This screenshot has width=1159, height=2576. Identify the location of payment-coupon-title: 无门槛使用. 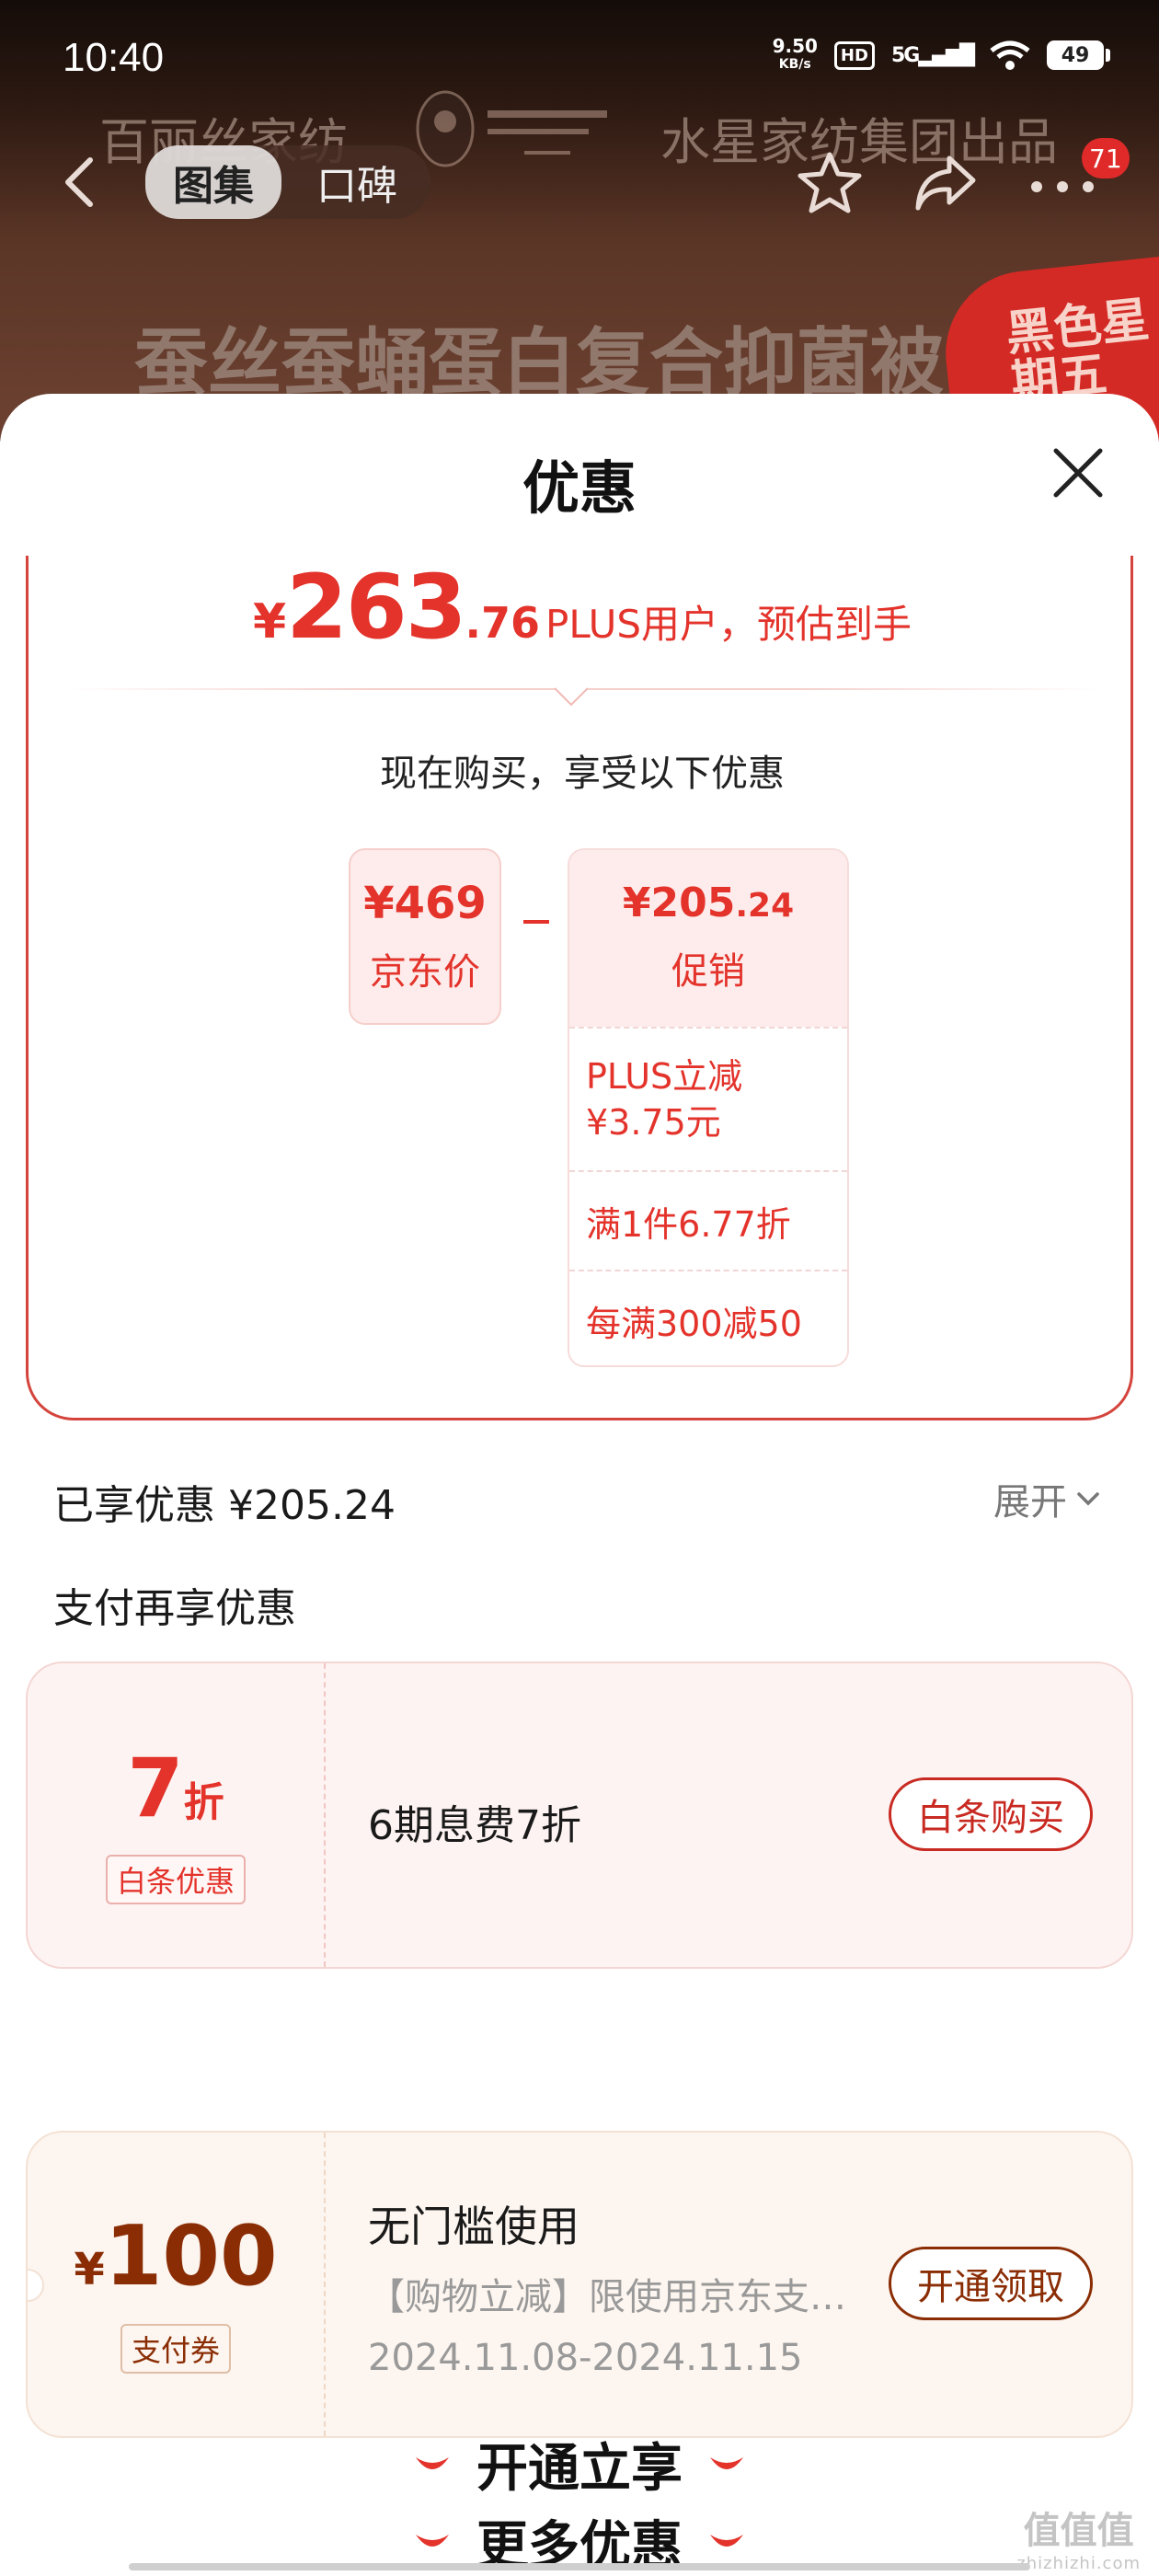
(474, 2226).